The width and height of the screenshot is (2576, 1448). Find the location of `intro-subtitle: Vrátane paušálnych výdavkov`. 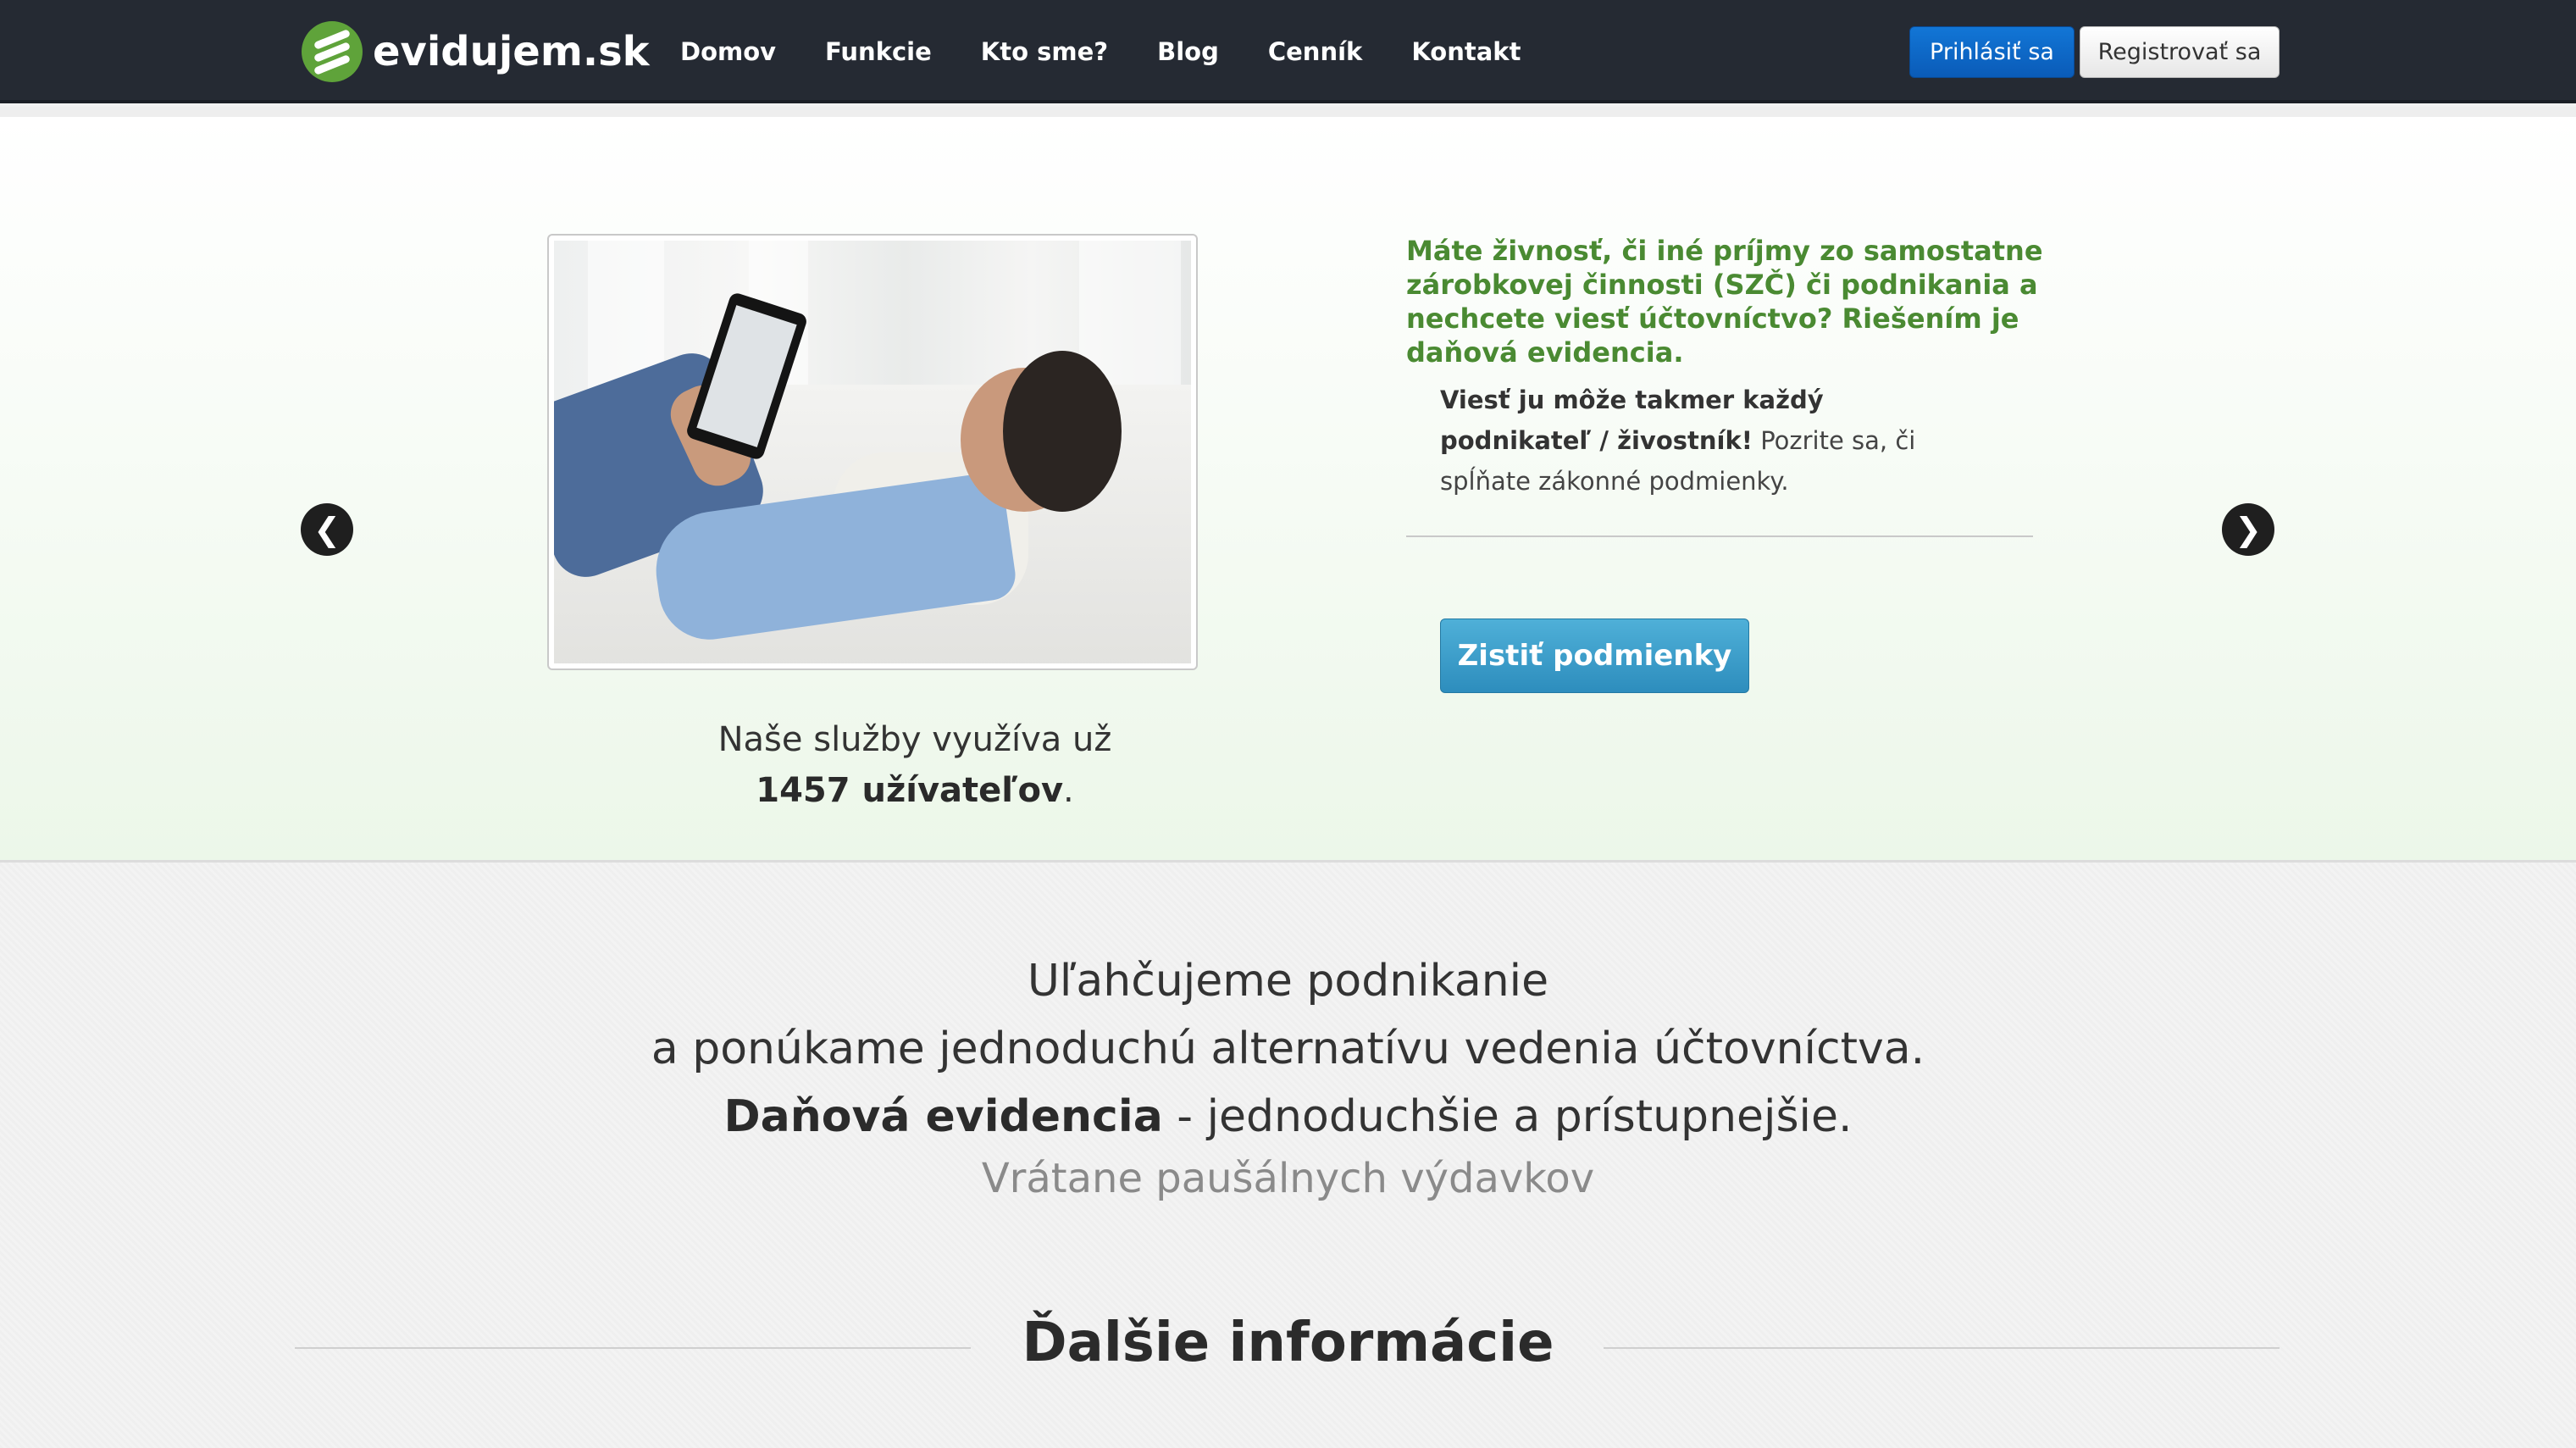

intro-subtitle: Vrátane paušálnych výdavkov is located at coordinates (1288, 1179).